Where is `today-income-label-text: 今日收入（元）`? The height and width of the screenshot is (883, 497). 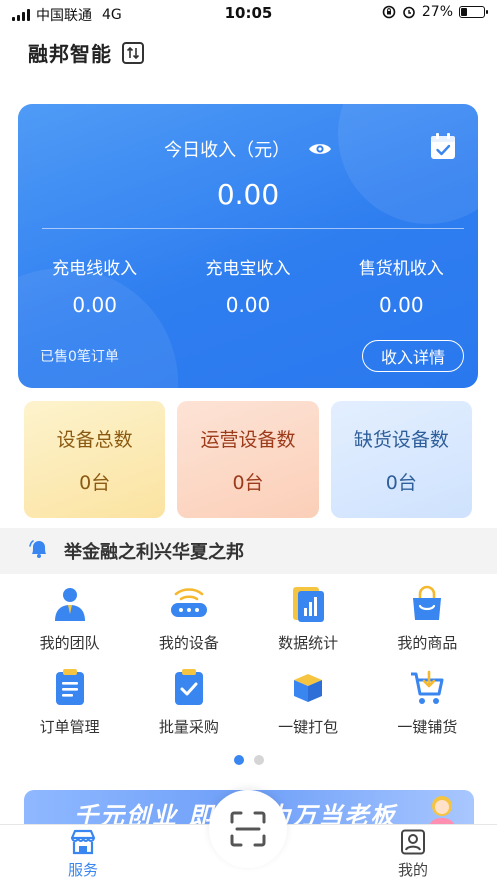 today-income-label-text: 今日收入（元） is located at coordinates (227, 150).